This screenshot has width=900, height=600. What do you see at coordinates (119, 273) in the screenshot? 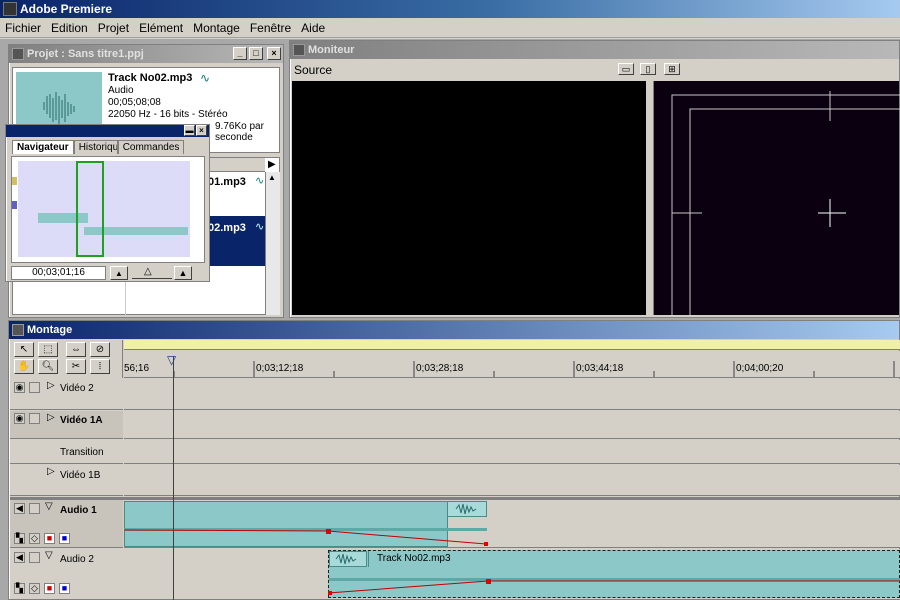
I see `zoom-out-button: ▲` at bounding box center [119, 273].